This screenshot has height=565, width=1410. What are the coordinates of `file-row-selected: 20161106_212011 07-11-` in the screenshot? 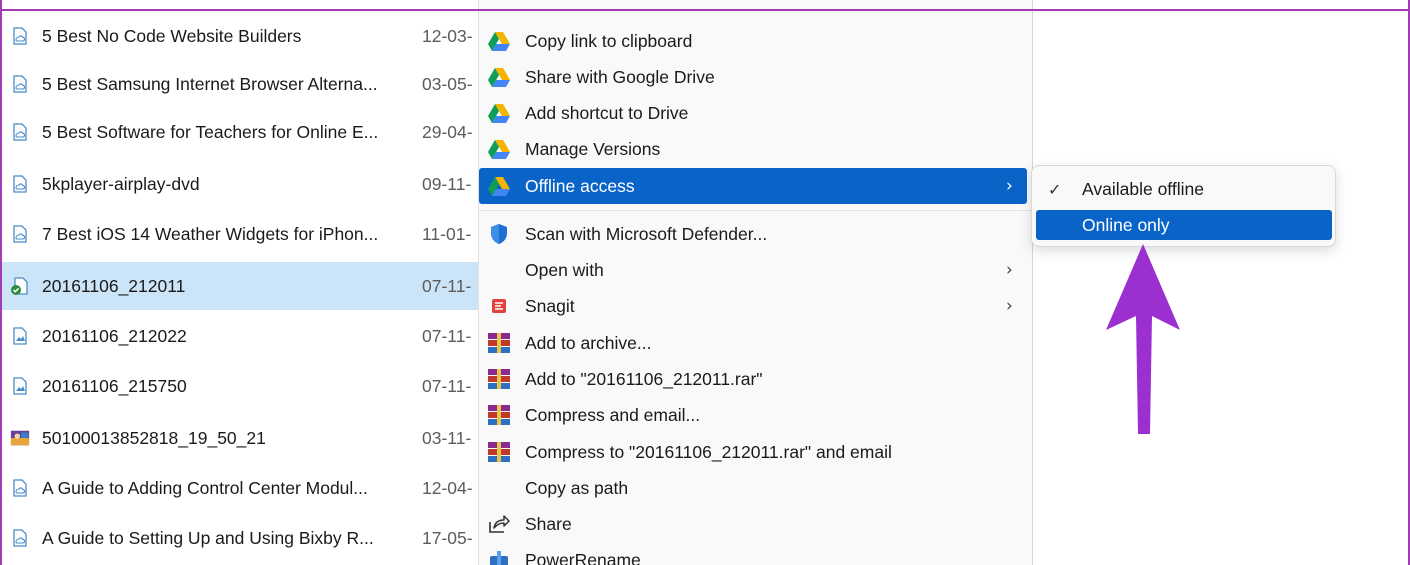 It's located at (241, 286).